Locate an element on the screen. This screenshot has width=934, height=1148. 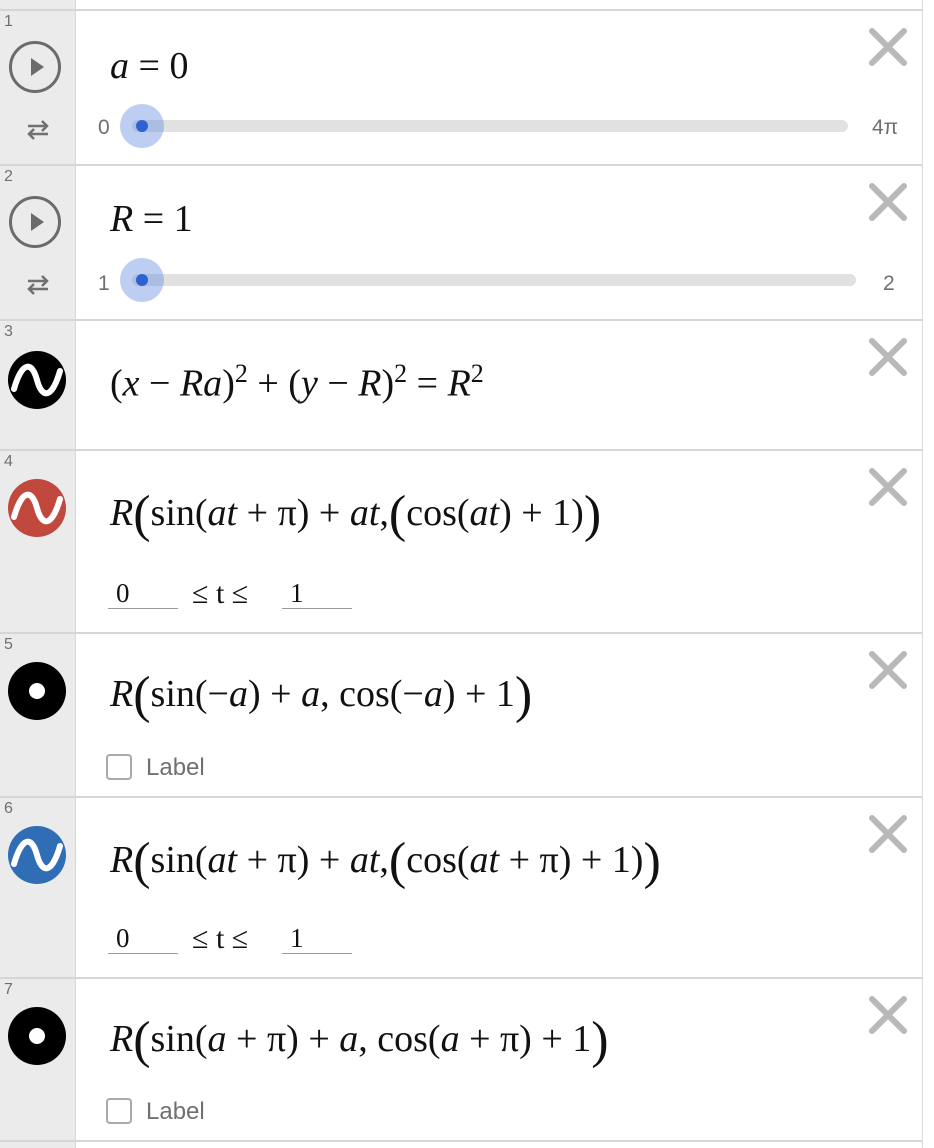
algebra-row-5: 5 R(sin(−a) + a, cos(−a) + 1) Label is located at coordinates (461, 715).